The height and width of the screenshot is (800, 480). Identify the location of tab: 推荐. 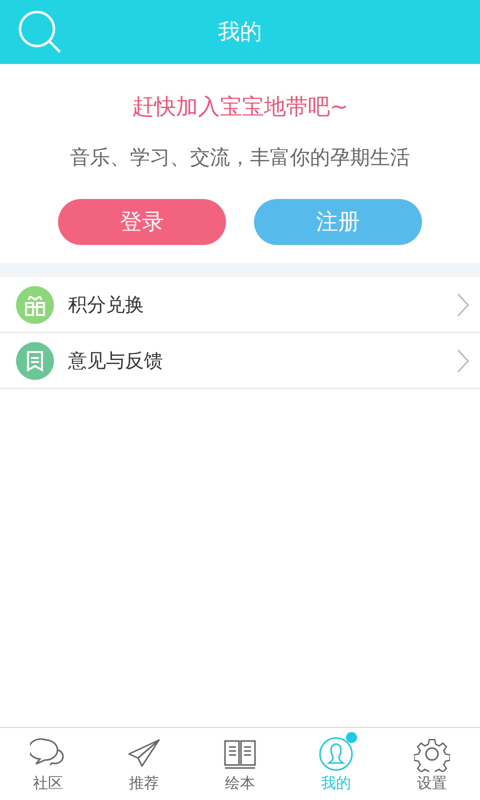
(144, 764).